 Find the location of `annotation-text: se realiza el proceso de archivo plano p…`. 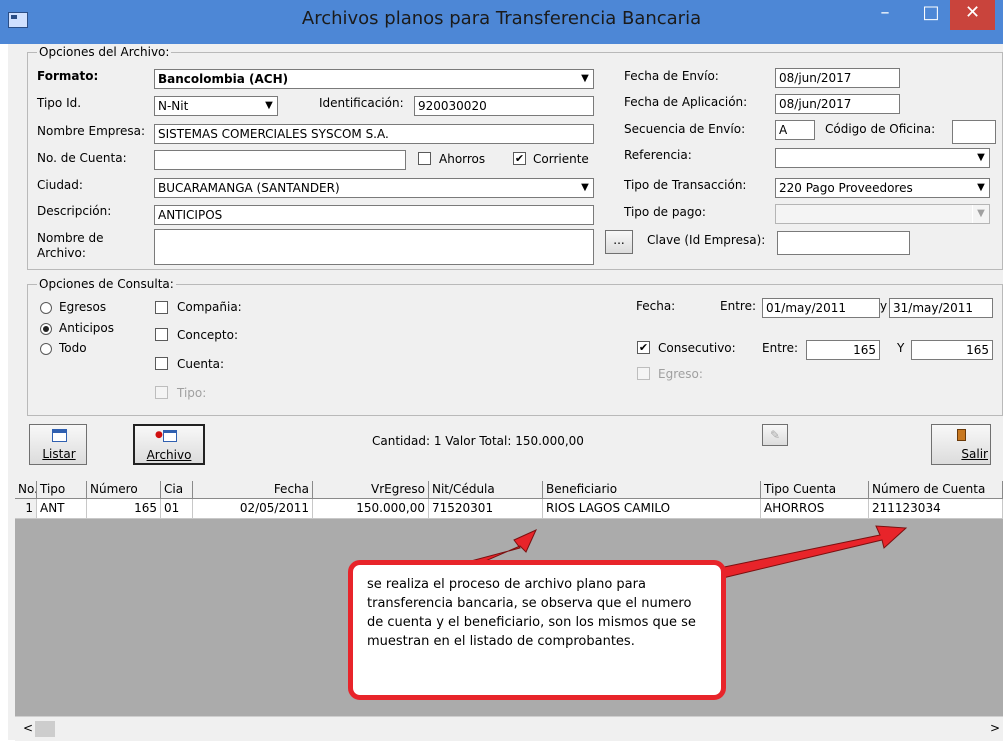

annotation-text: se realiza el proceso de archivo plano p… is located at coordinates (531, 613).